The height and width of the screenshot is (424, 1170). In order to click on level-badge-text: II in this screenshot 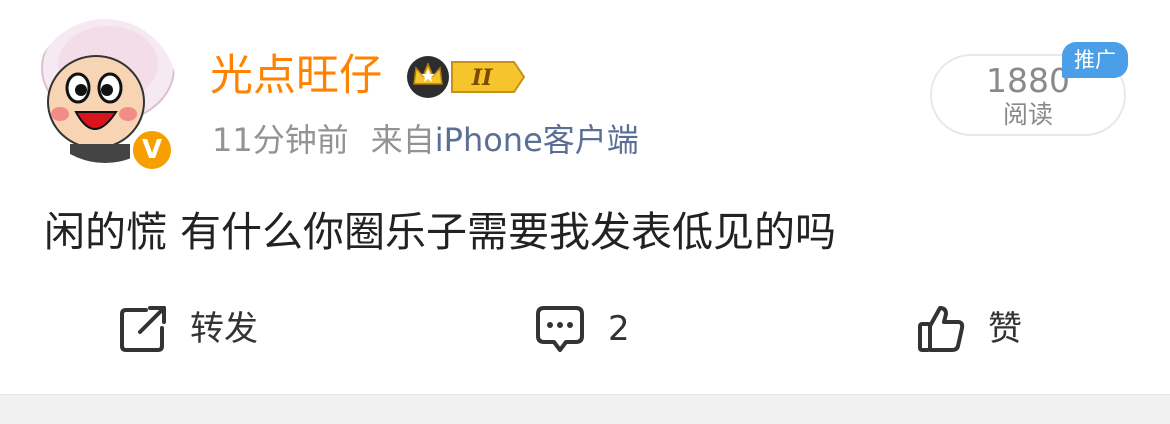, I will do `click(482, 78)`.